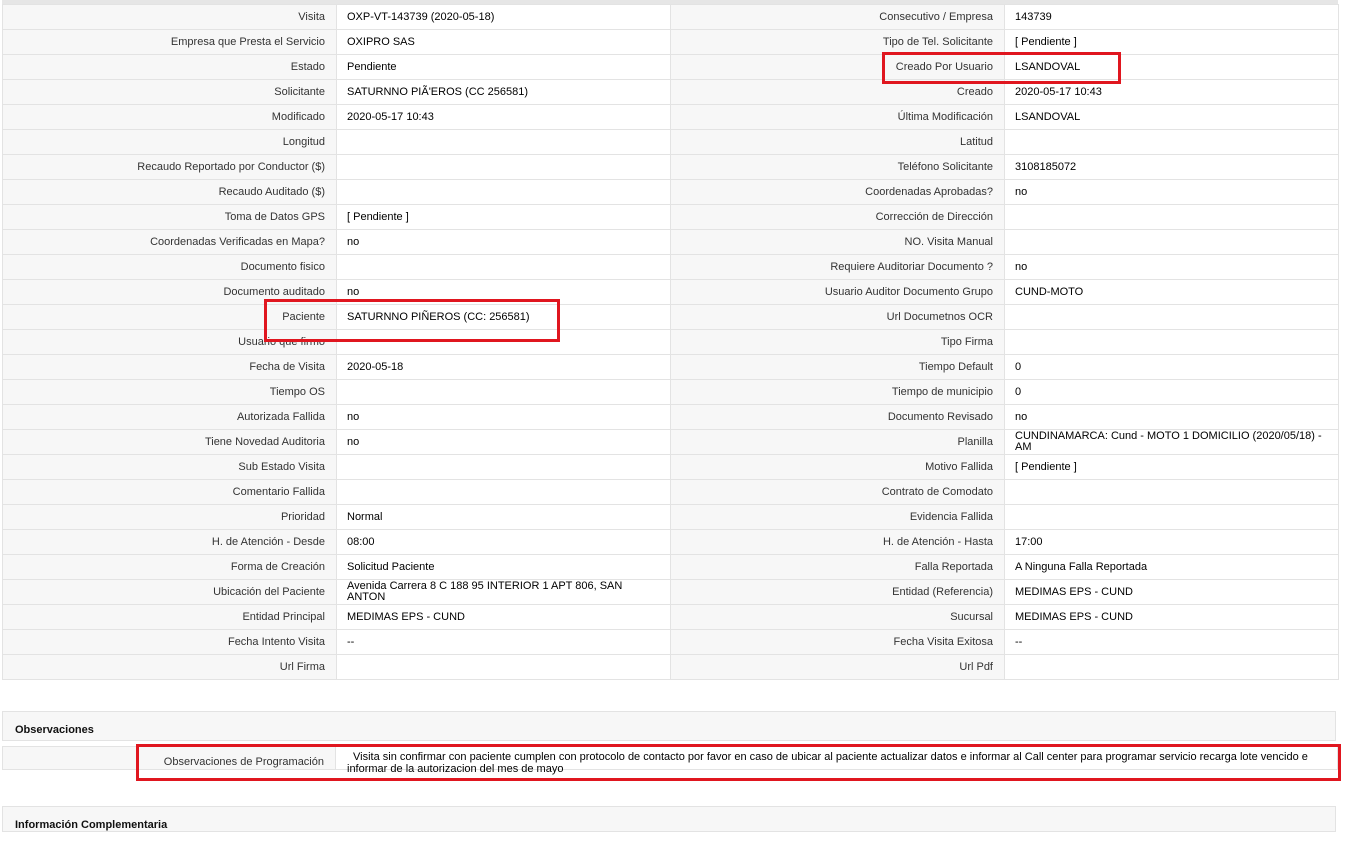 The height and width of the screenshot is (843, 1351). I want to click on detail-row: Longitud Latitud, so click(670, 142).